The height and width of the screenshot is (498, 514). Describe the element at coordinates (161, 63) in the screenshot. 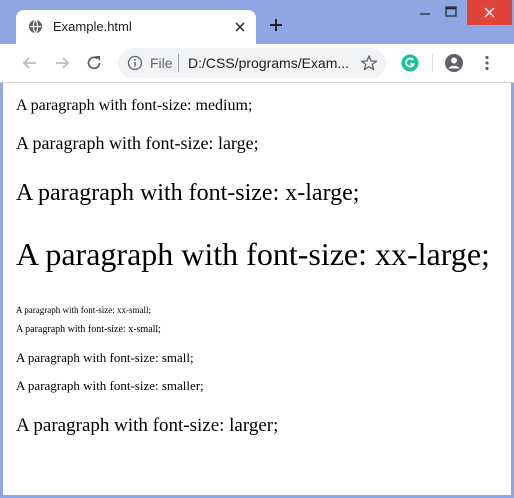

I see `scheme-label: File` at that location.